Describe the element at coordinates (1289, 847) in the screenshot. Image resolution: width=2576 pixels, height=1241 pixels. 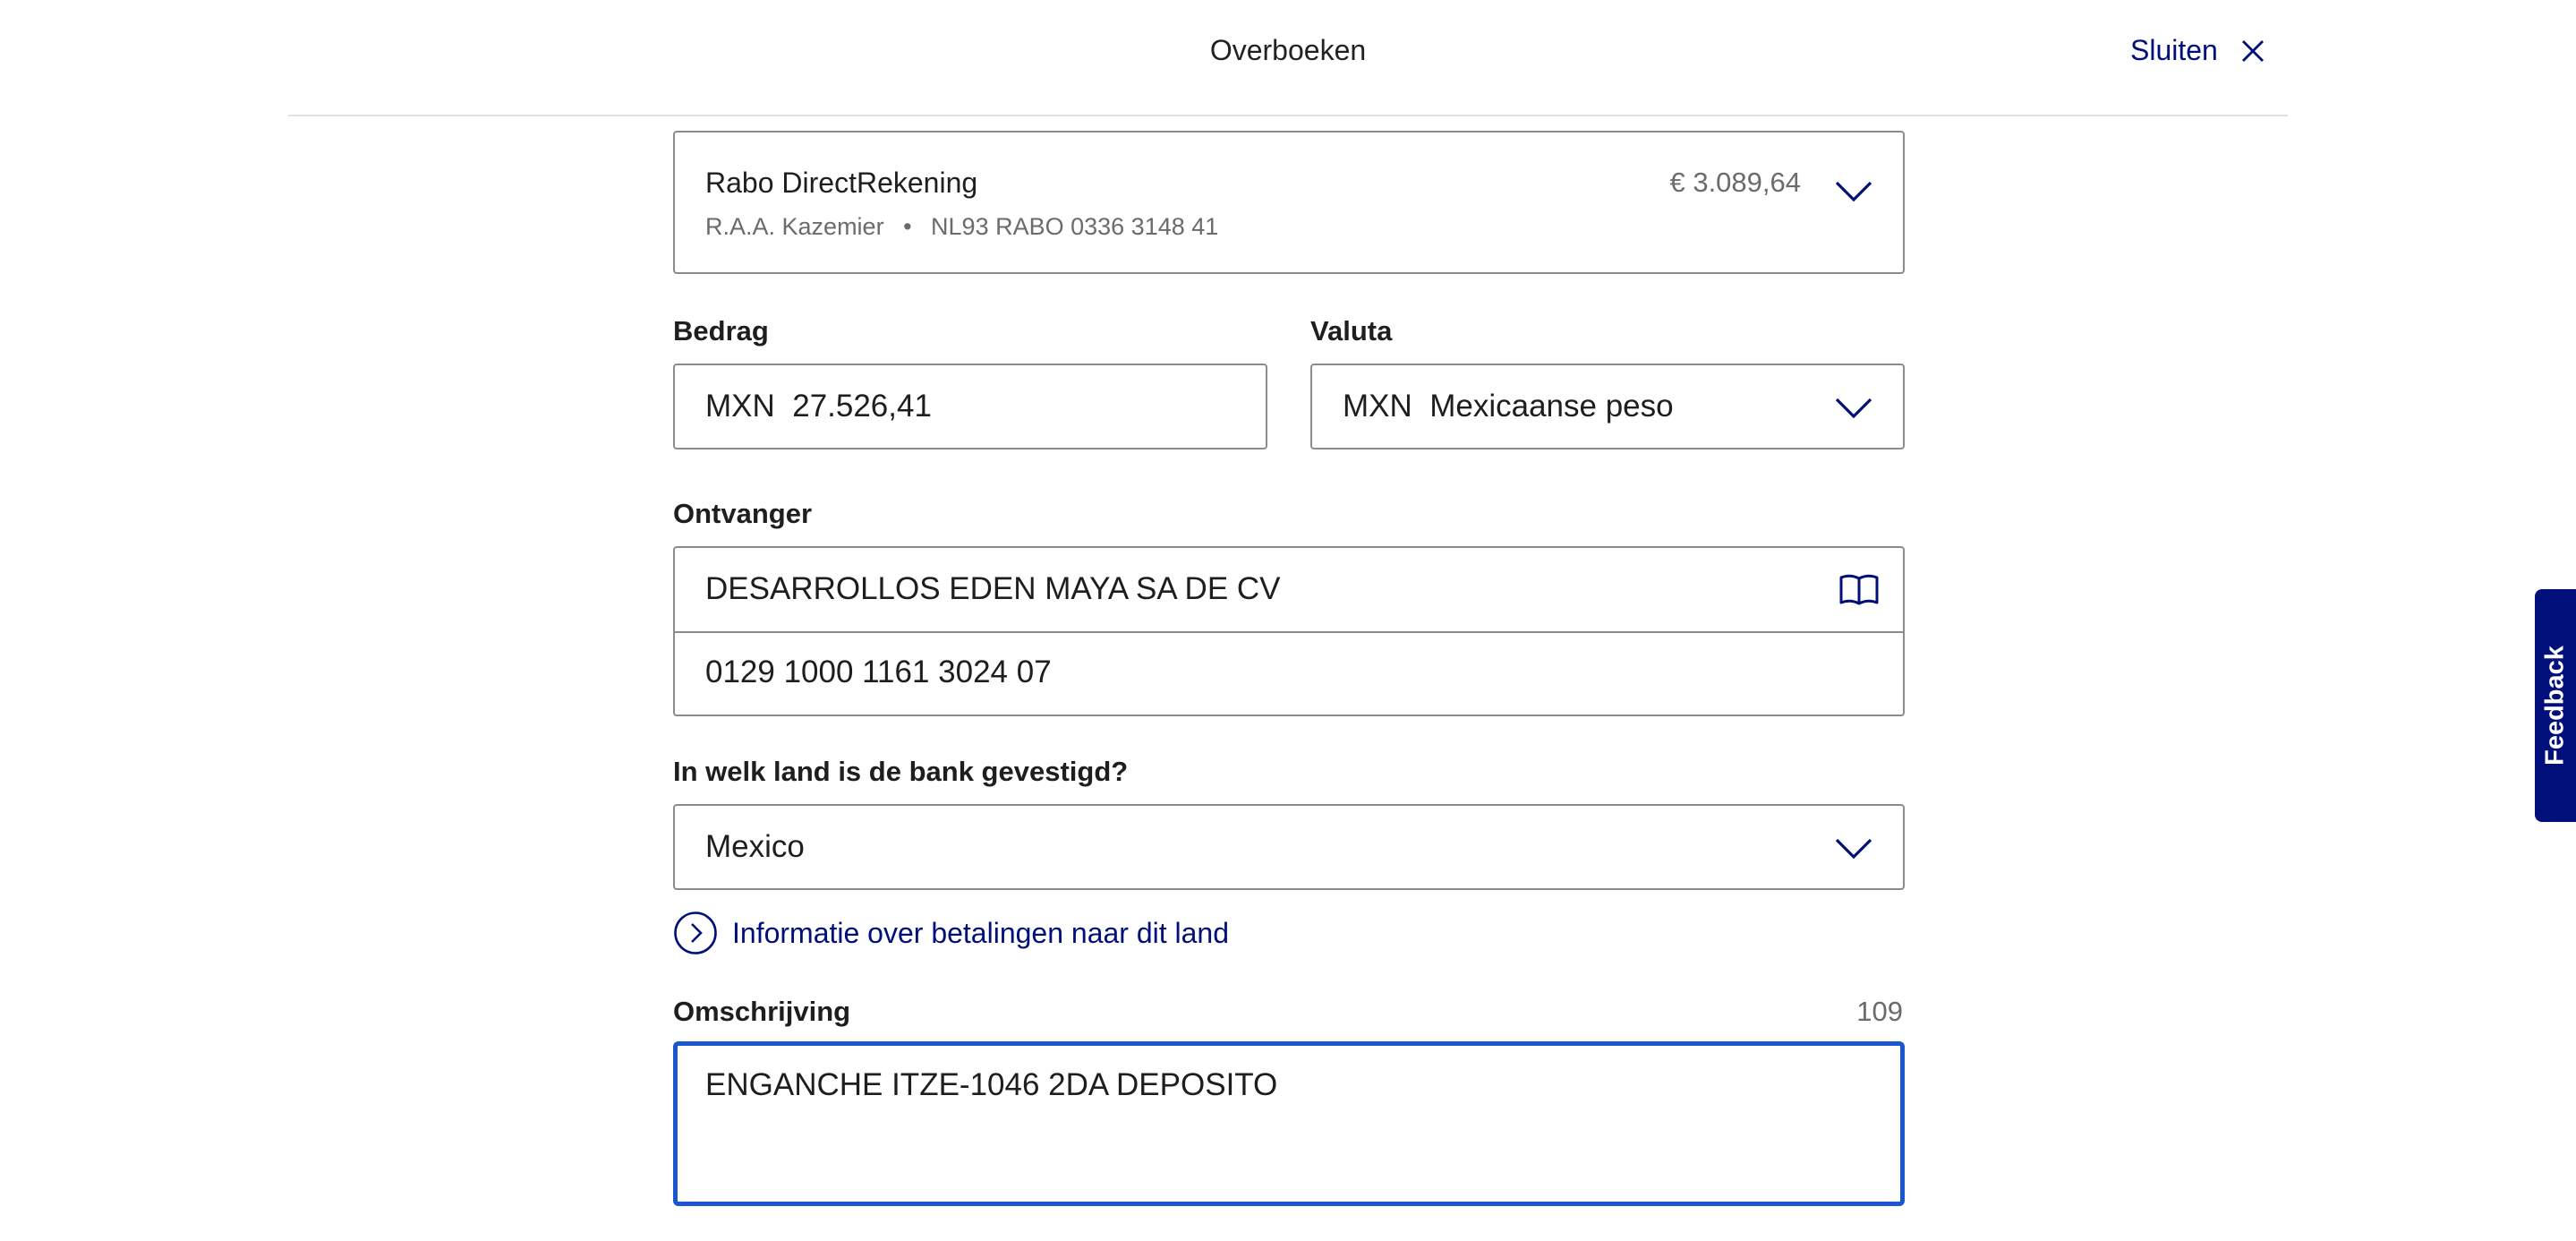
I see `country-select: Mexico` at that location.